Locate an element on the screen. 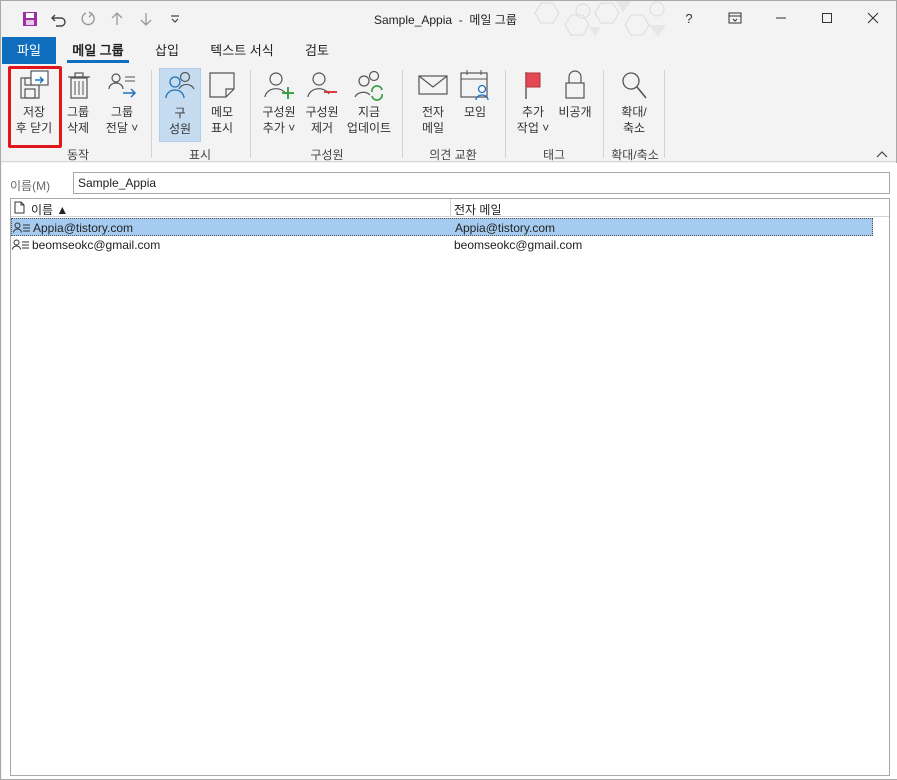  members-list-header: 이름 ▲ 전자 메일 is located at coordinates (450, 208).